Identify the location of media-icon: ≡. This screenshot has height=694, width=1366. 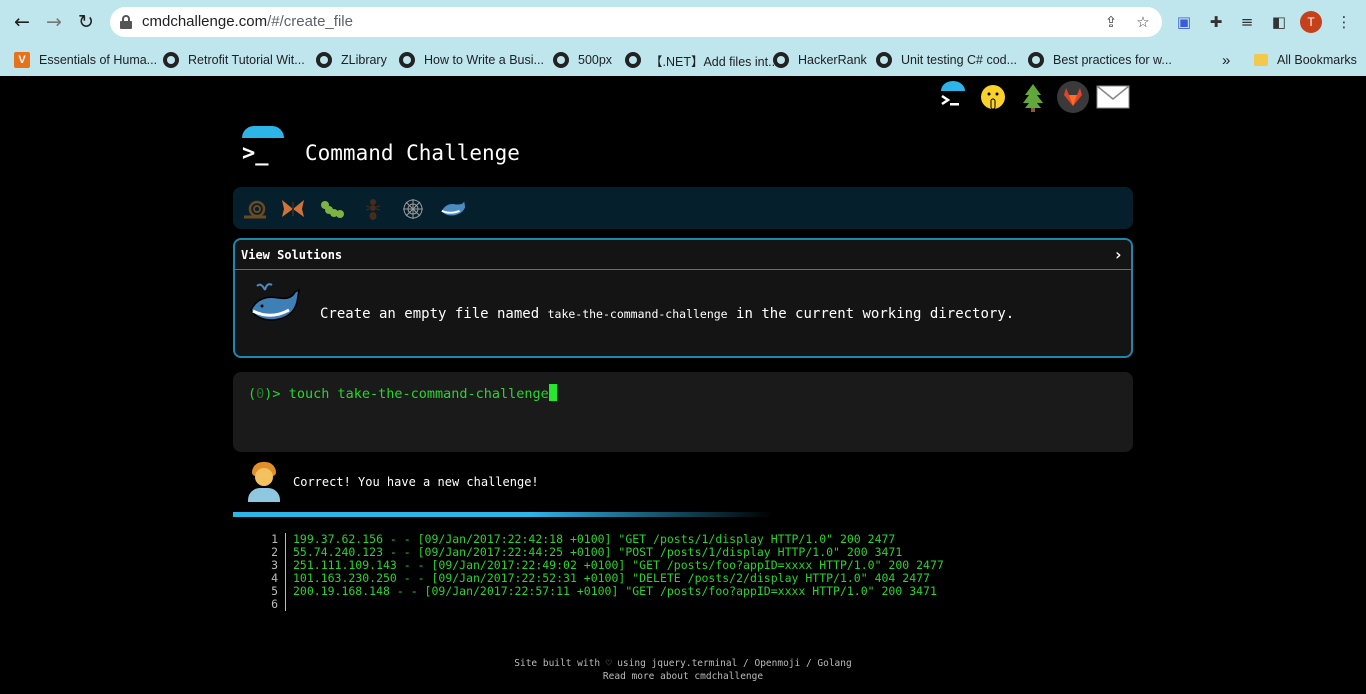
(1247, 22).